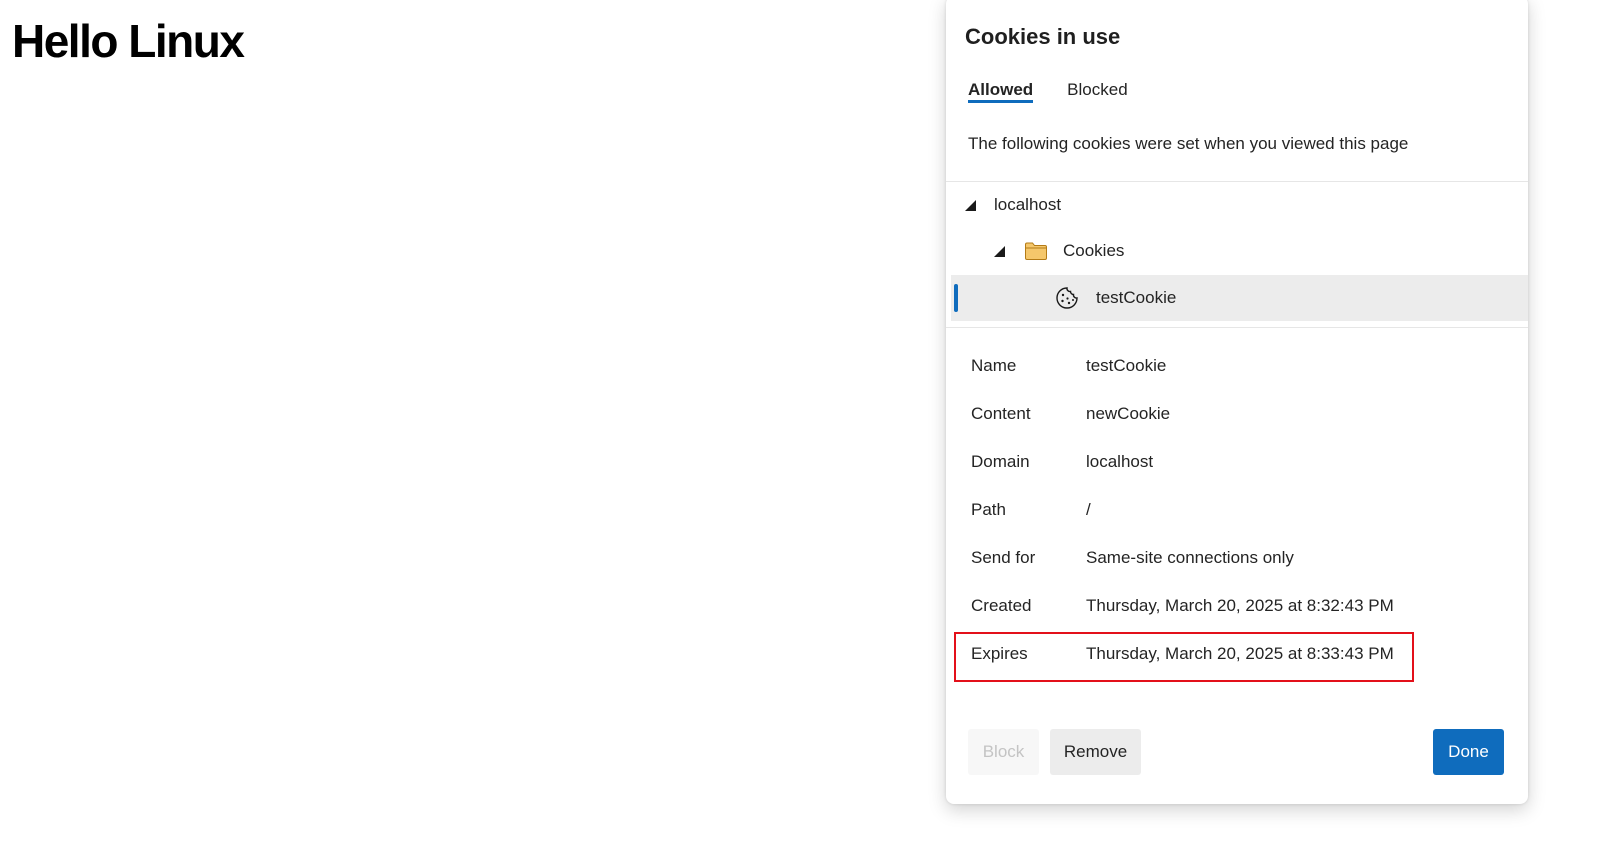 This screenshot has height=853, width=1615. Describe the element at coordinates (1094, 250) in the screenshot. I see `tree-item-folder-label: Cookies` at that location.